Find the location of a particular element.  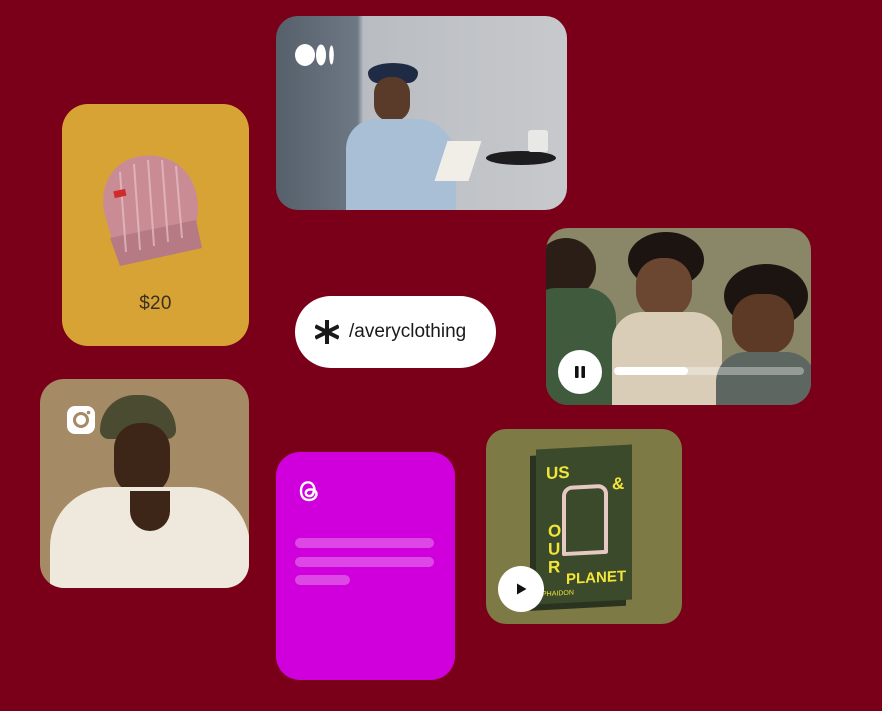

product-card-beanie: $20 is located at coordinates (155, 225).